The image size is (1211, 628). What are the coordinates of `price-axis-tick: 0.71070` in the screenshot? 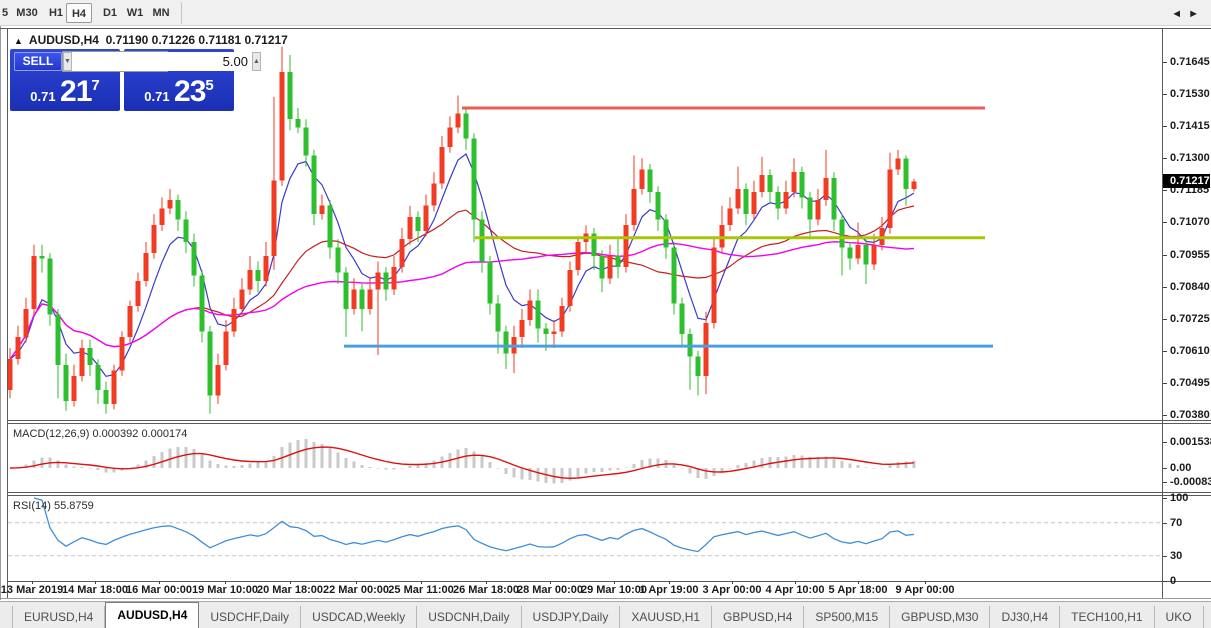 It's located at (1187, 222).